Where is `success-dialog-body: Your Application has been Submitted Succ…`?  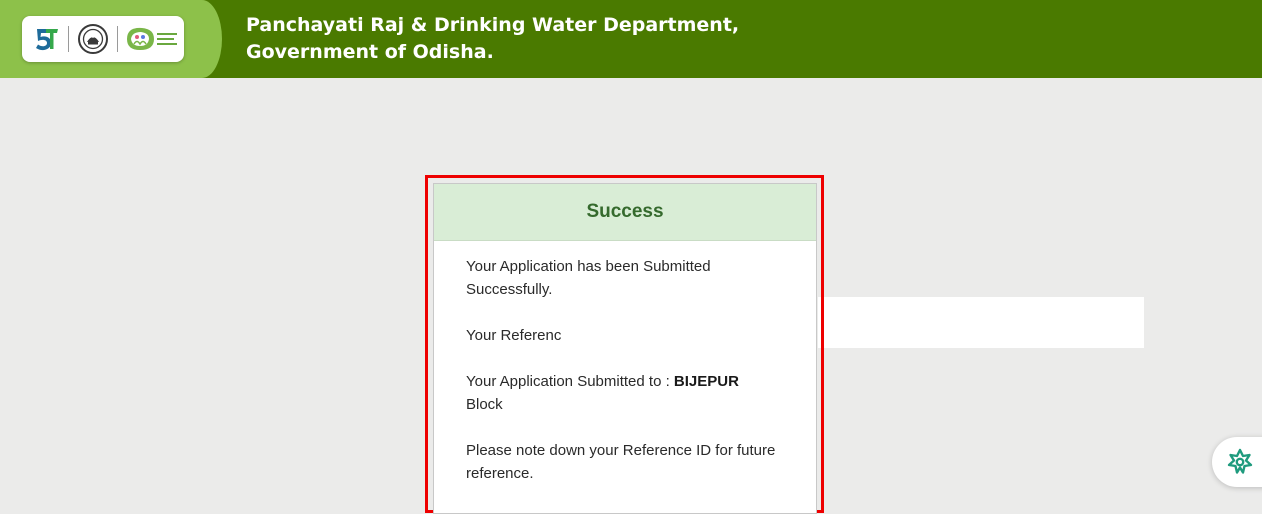
success-dialog-body: Your Application has been Submitted Succ… is located at coordinates (625, 363).